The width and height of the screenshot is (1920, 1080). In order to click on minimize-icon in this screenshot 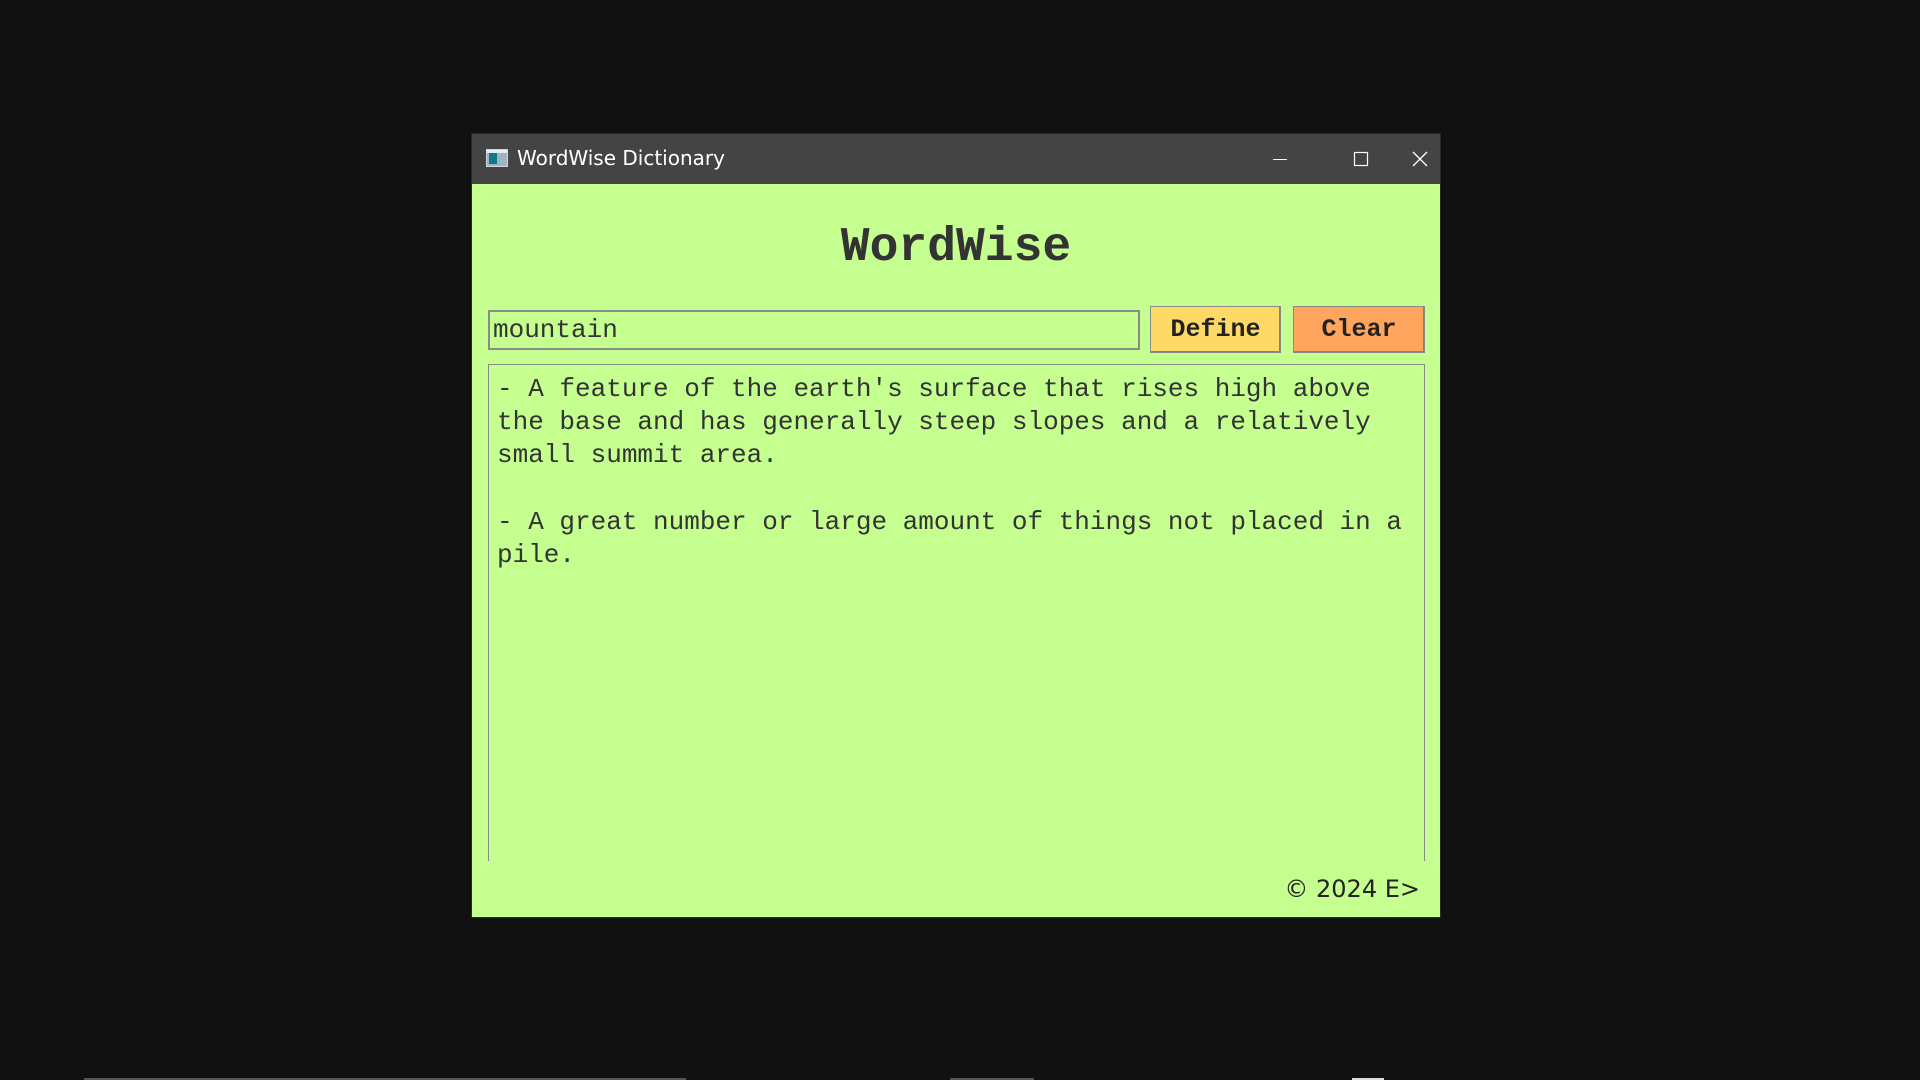, I will do `click(1280, 159)`.